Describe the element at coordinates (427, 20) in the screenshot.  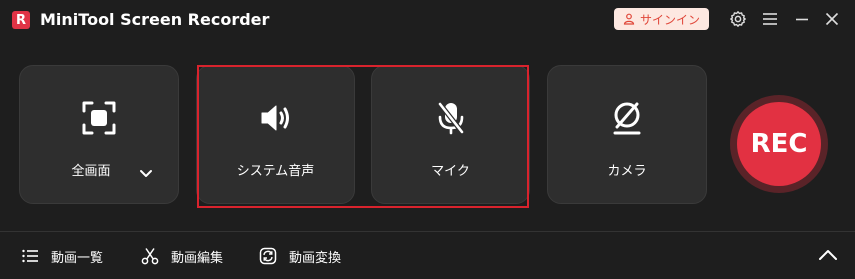
I see `title-bar: R MiniTool Screen Recorder サインイン` at that location.